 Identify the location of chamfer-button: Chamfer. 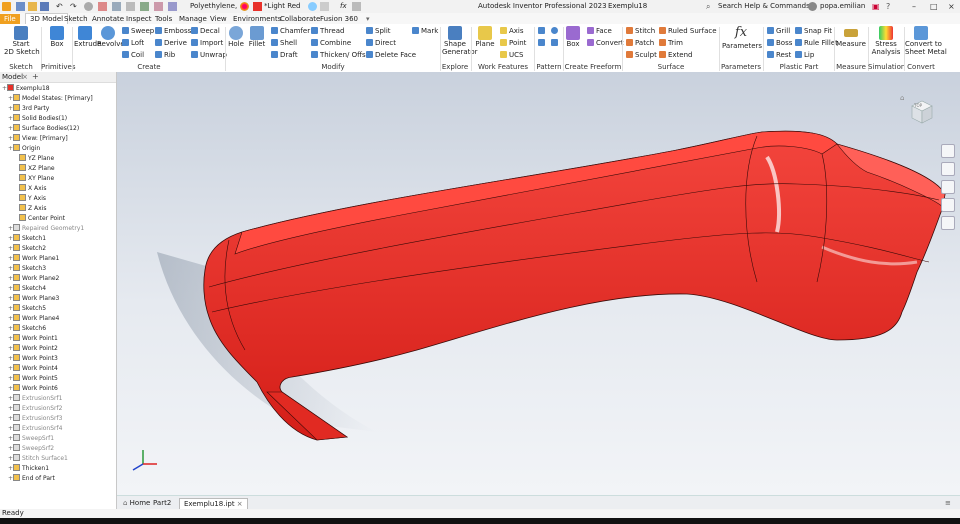
(290, 31).